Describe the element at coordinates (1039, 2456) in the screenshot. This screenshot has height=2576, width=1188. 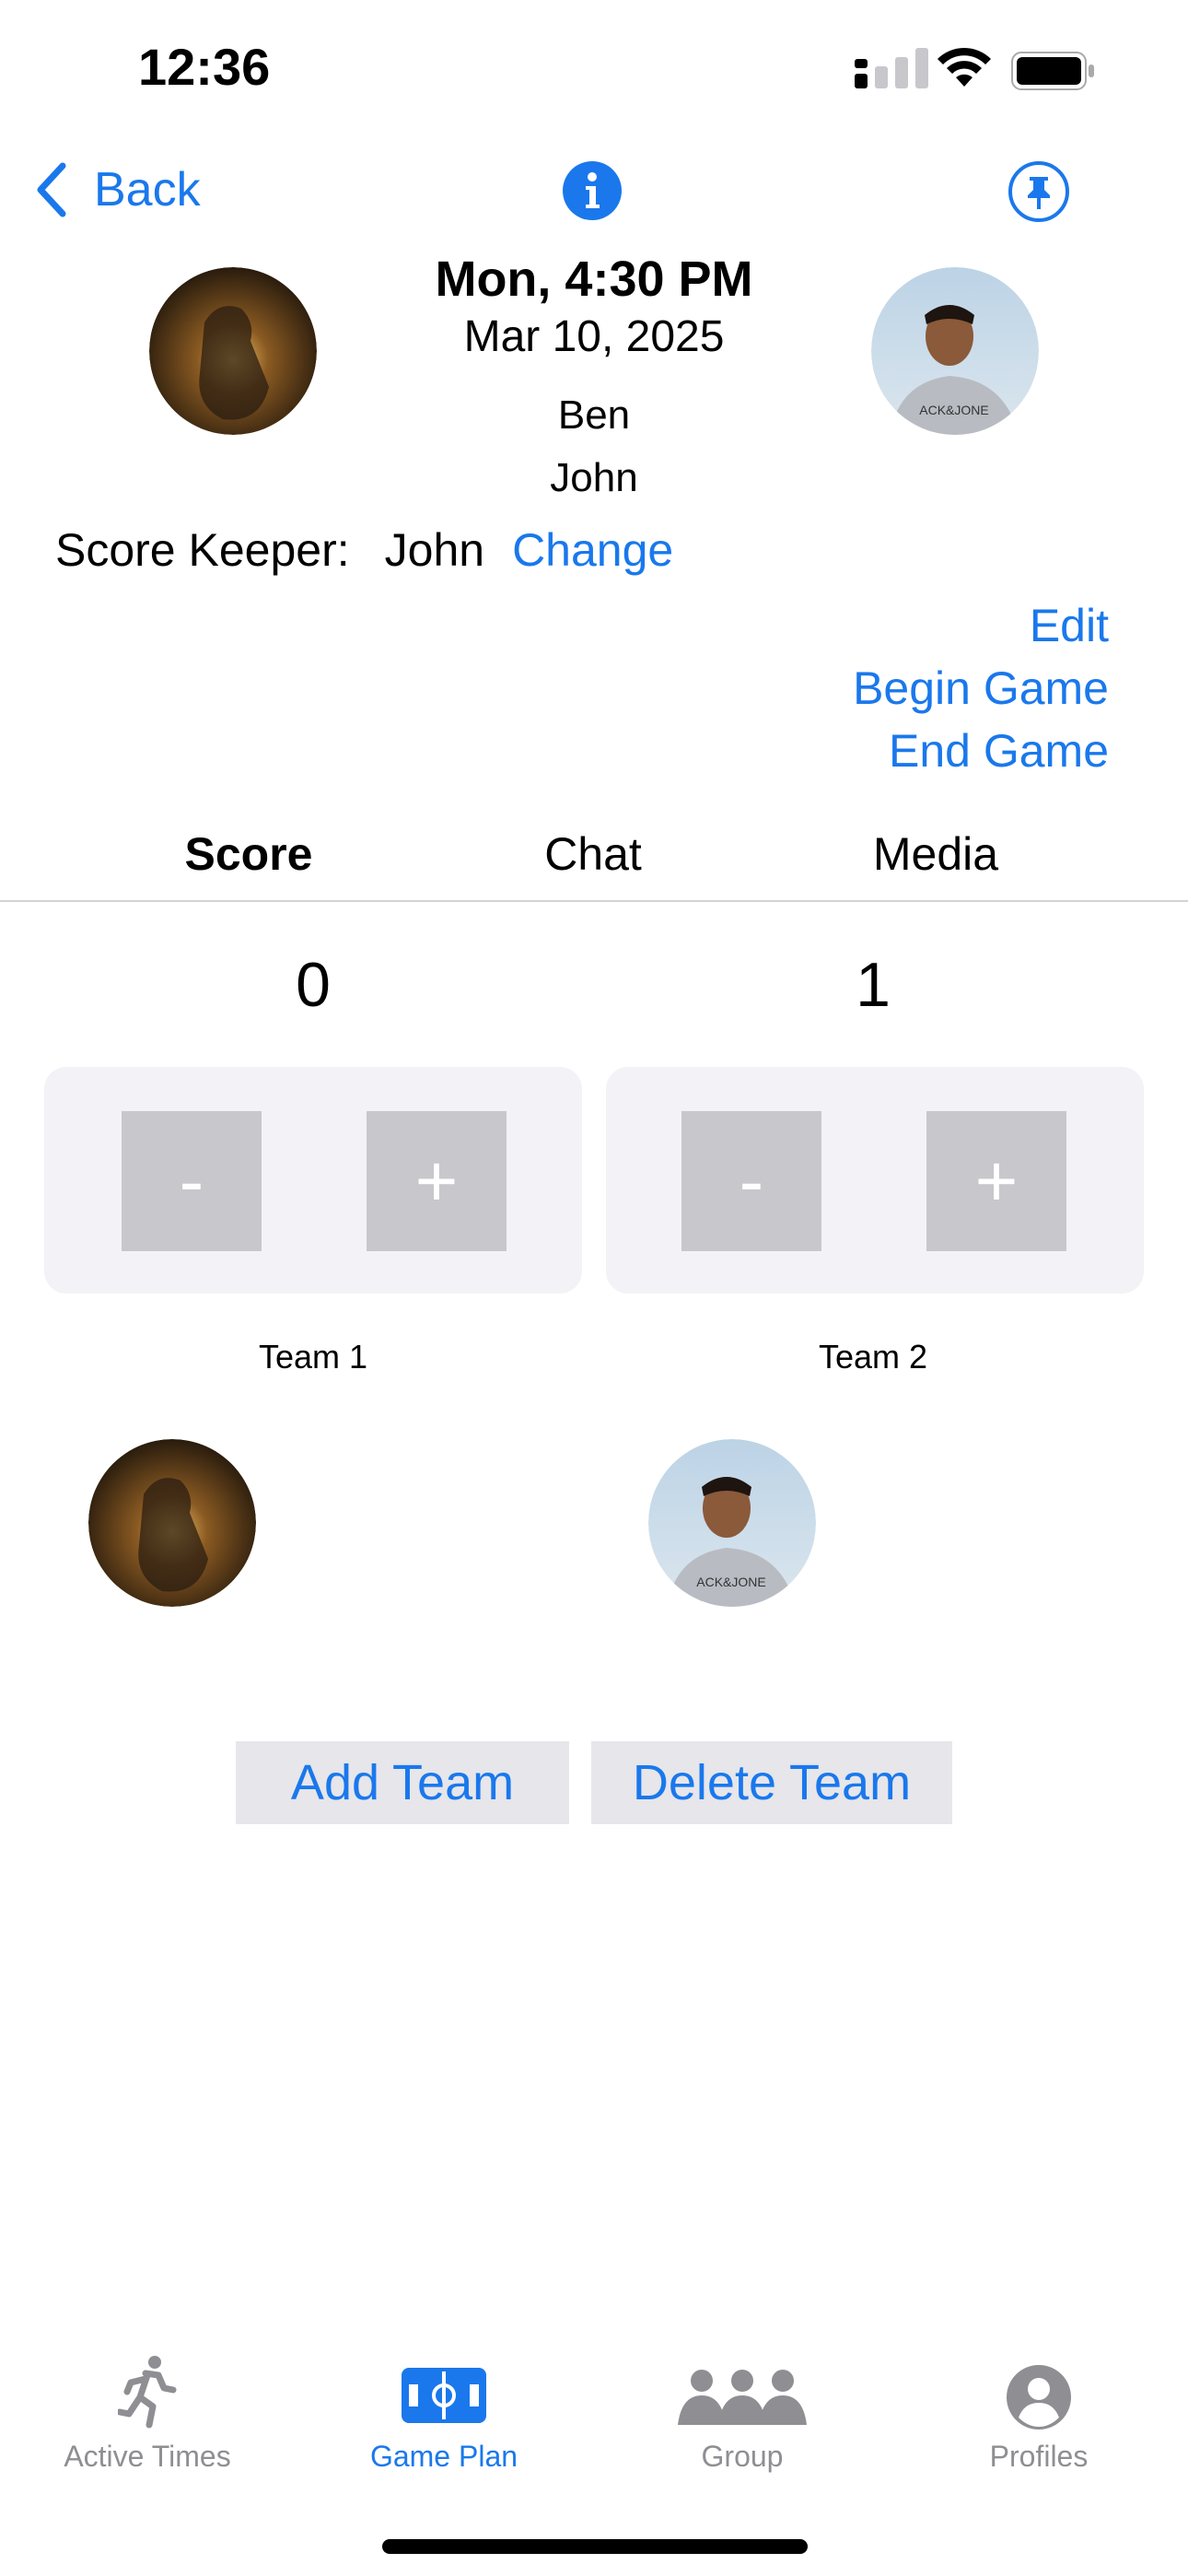
I see `tabbar-label-profiles: Profiles` at that location.